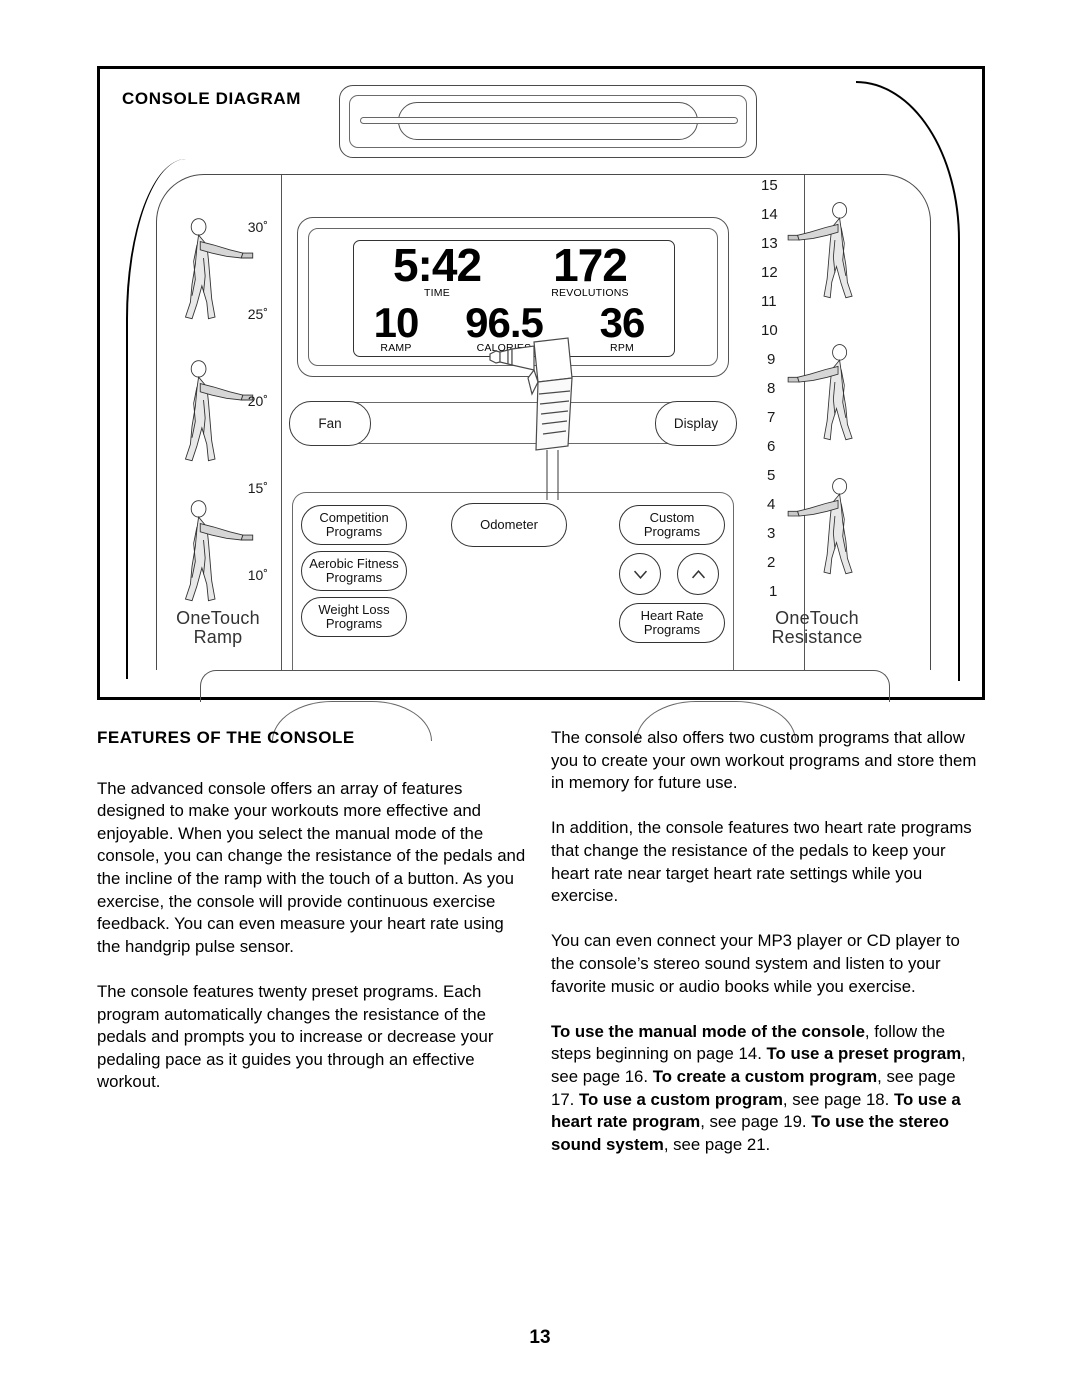 The width and height of the screenshot is (1080, 1397). I want to click on custom-programs-button: Custom Programs, so click(672, 525).